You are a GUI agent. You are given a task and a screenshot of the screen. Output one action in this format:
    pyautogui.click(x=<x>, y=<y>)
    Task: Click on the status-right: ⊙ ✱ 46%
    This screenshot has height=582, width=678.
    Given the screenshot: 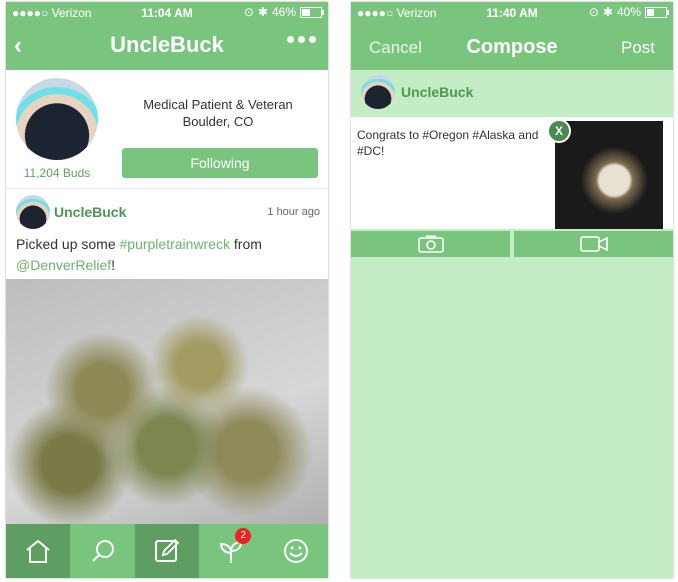 What is the action you would take?
    pyautogui.click(x=283, y=12)
    